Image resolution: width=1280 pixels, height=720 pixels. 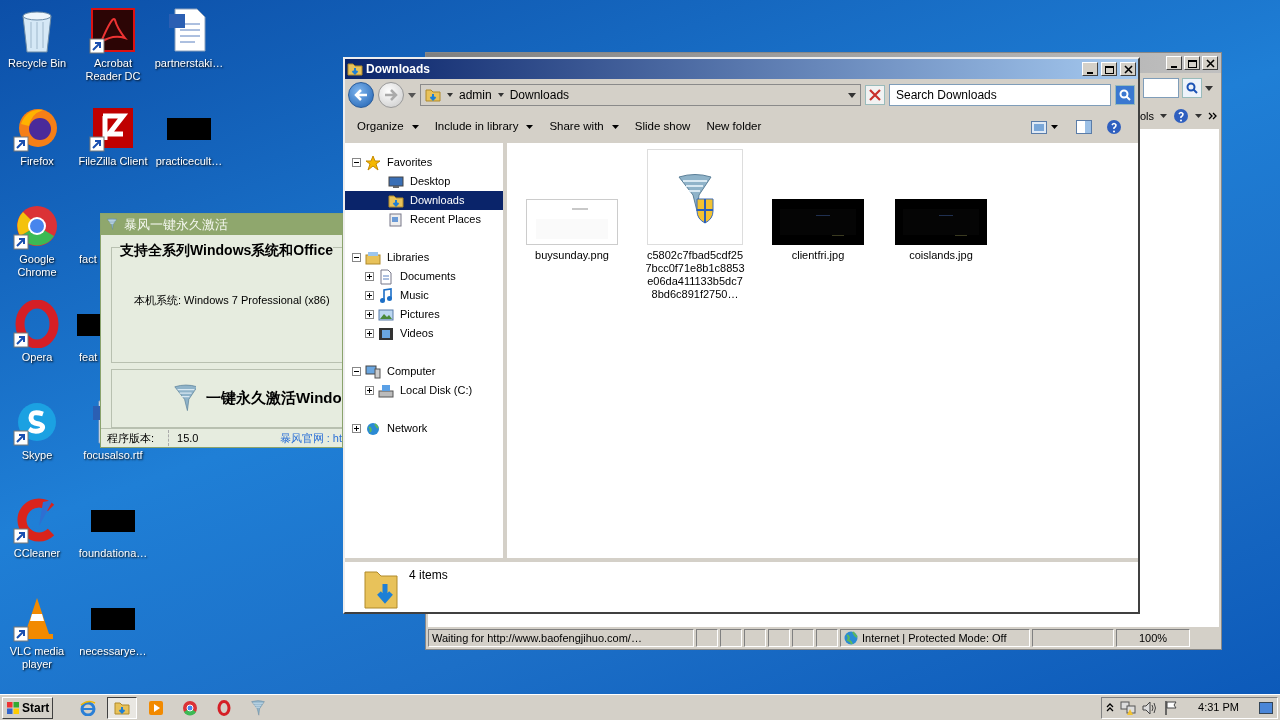 I want to click on website-link: 暴风官网 : ht, so click(x=310, y=438).